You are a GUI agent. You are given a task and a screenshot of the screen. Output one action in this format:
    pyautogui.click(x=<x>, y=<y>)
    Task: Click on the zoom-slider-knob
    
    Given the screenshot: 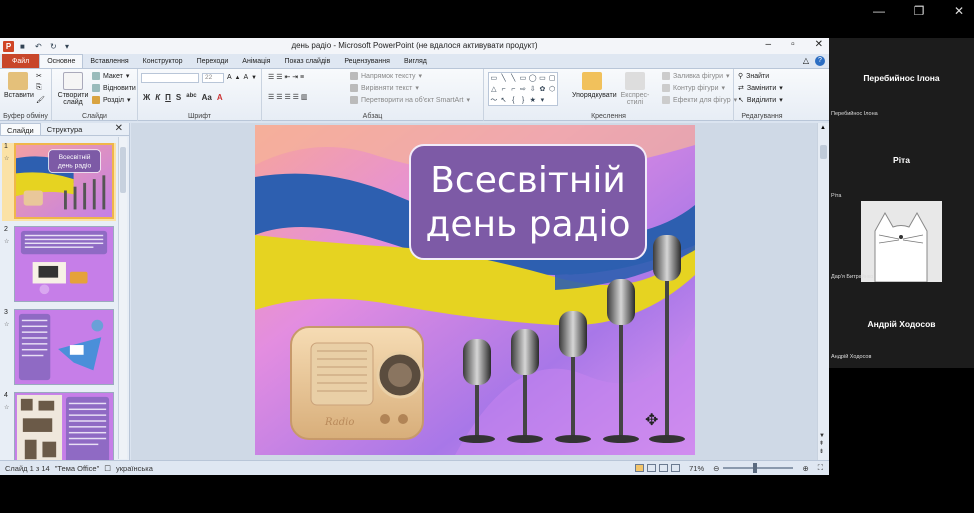 What is the action you would take?
    pyautogui.click(x=755, y=468)
    